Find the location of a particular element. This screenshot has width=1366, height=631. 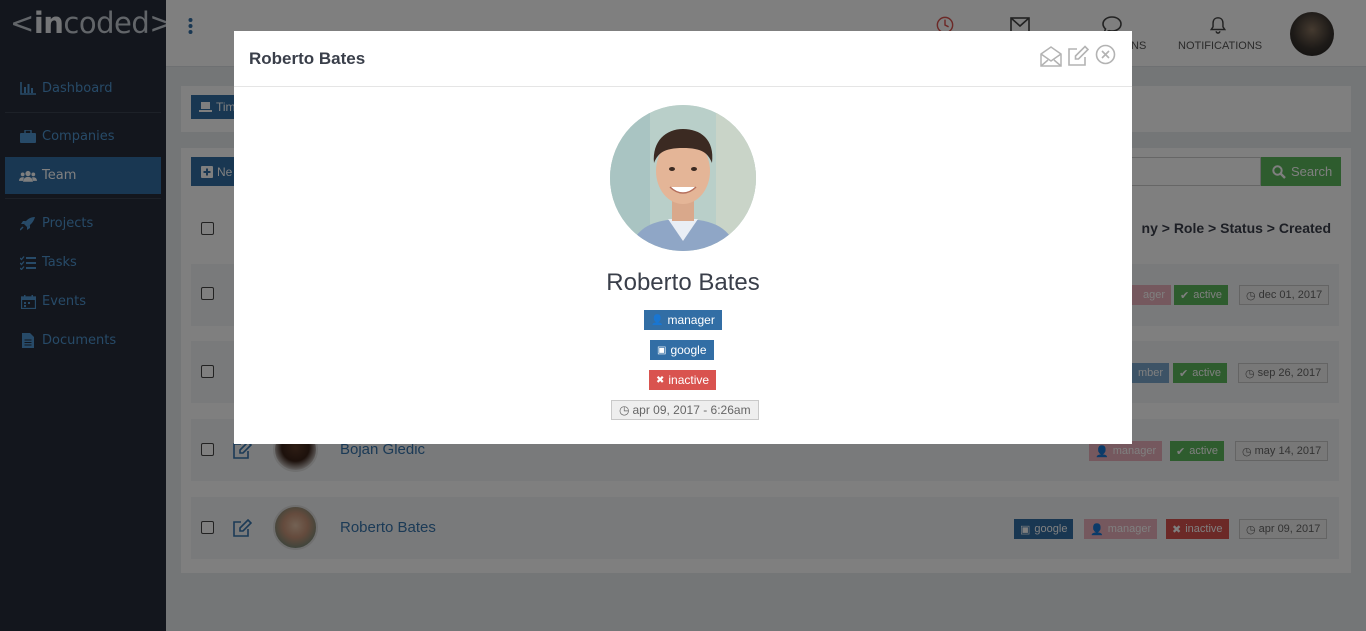

status-badge-label: inactive is located at coordinates (689, 380).